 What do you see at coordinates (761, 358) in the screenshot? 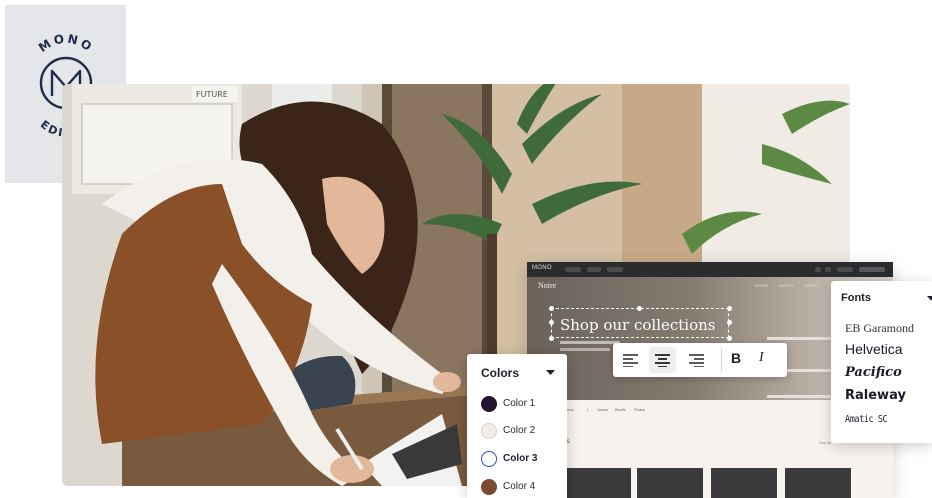
I see `italic-button: I` at bounding box center [761, 358].